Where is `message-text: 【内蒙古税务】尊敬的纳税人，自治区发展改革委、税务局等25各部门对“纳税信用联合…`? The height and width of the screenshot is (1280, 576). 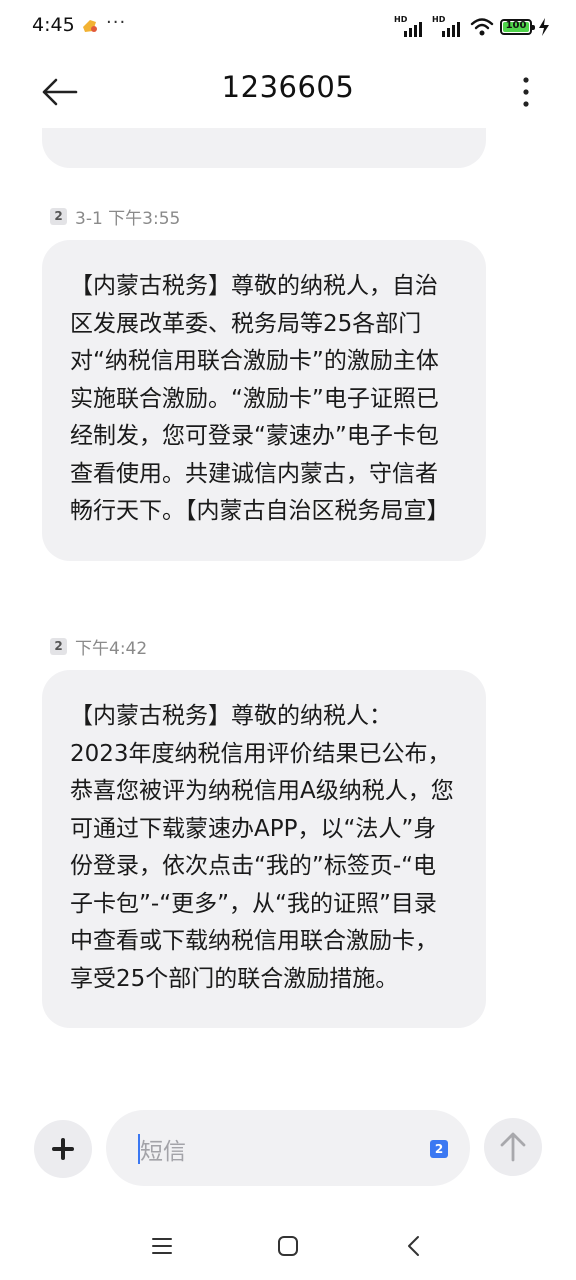
message-text: 【内蒙古税务】尊敬的纳税人，自治区发展改革委、税务局等25各部门对“纳税信用联合… is located at coordinates (260, 398).